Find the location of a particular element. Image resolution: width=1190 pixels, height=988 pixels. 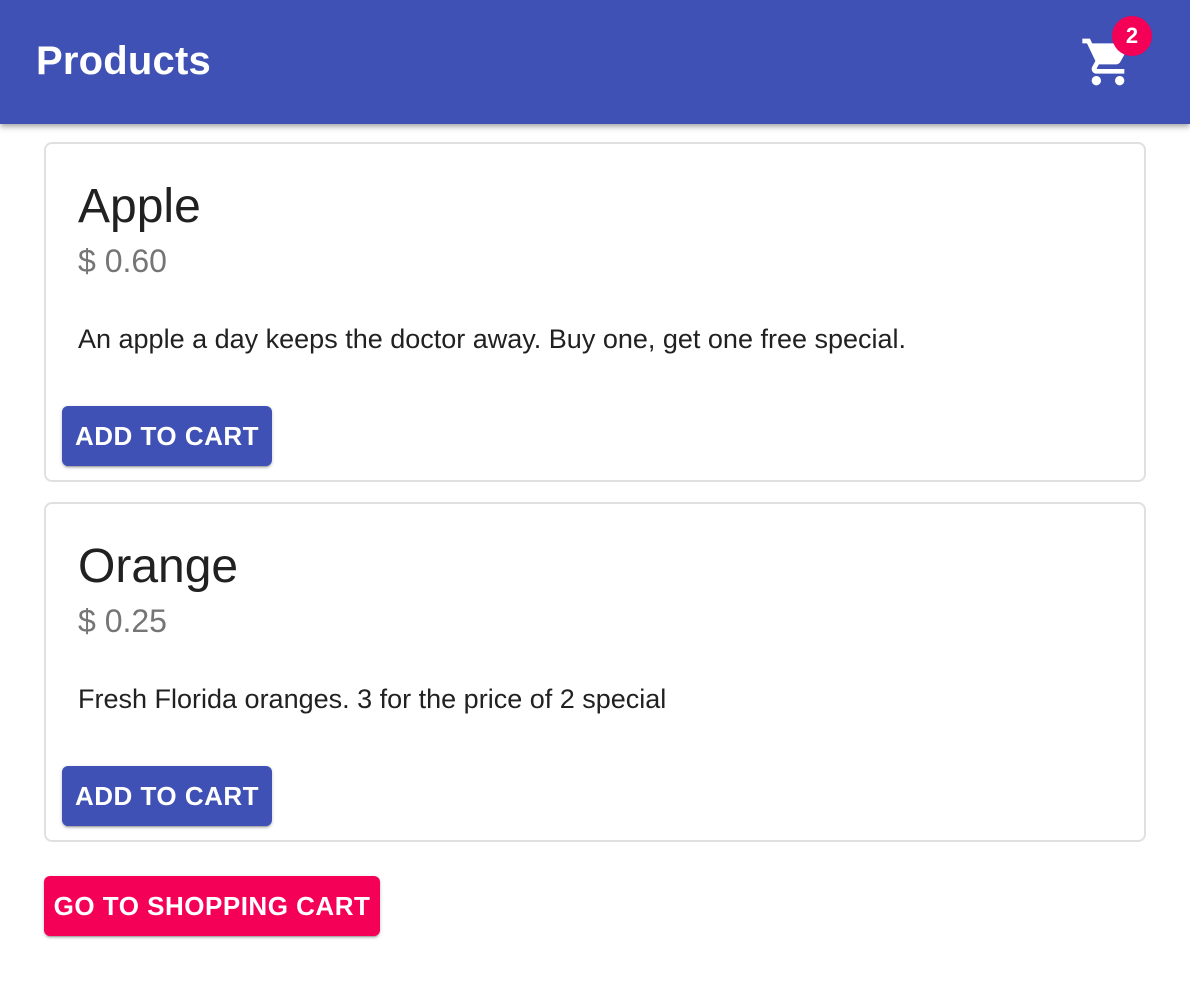

app-bar: Products 2 is located at coordinates (595, 62).